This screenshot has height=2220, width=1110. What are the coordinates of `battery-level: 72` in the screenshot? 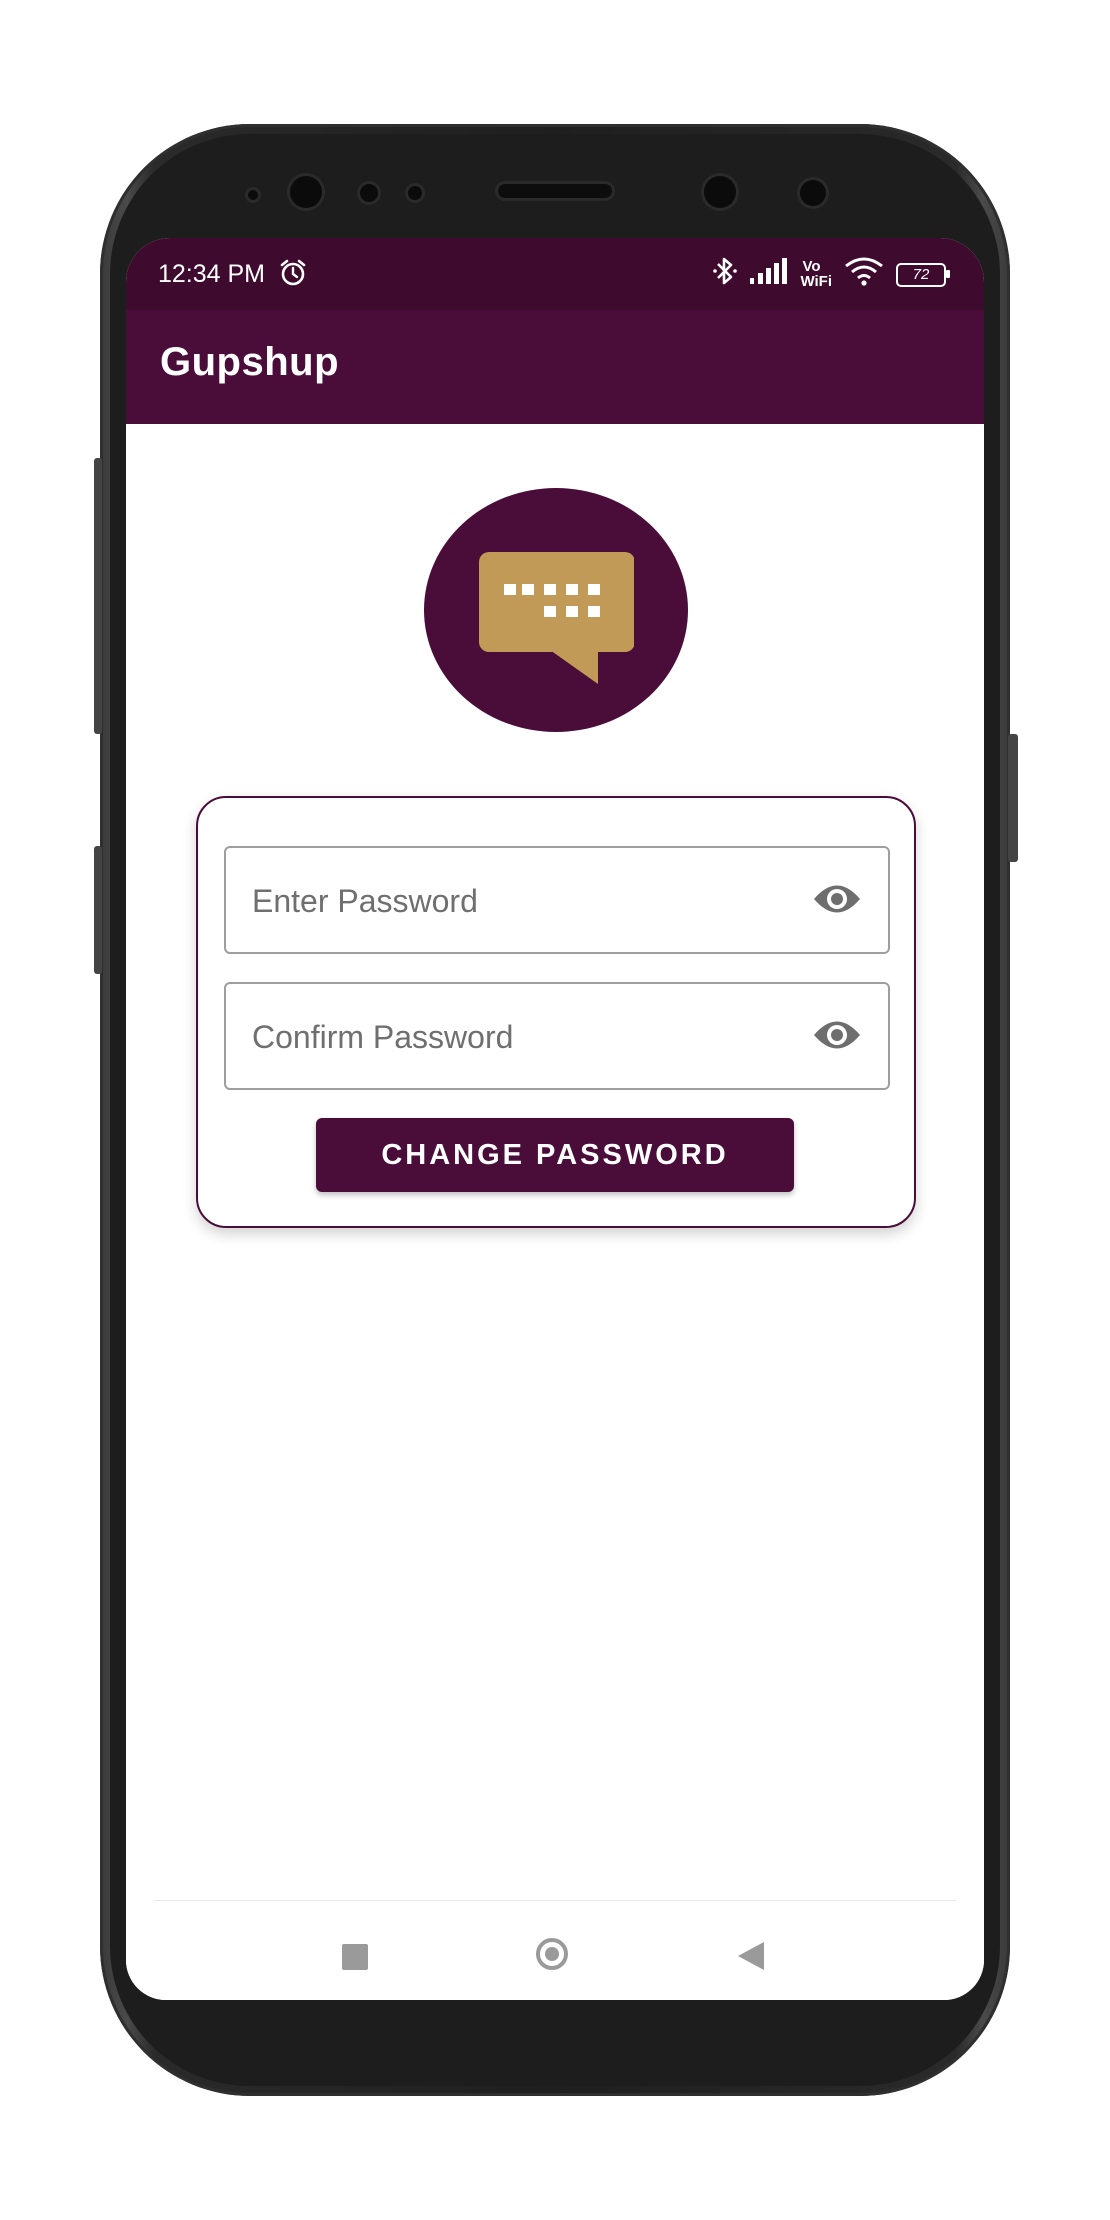 It's located at (921, 274).